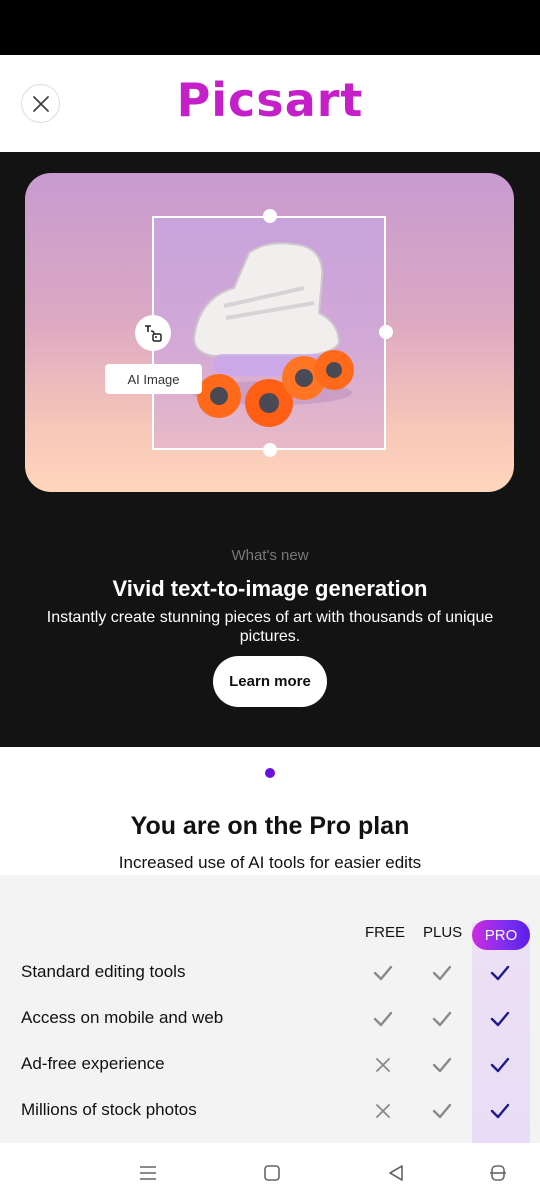 The width and height of the screenshot is (540, 1200). I want to click on column-header-plus: PLUS, so click(443, 932).